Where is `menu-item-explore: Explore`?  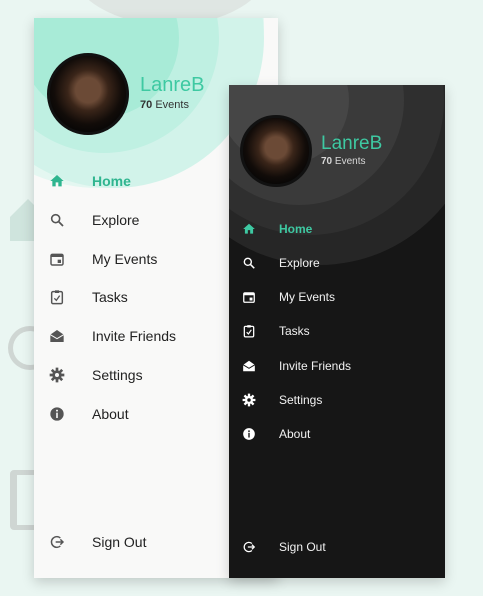
menu-item-explore: Explore is located at coordinates (337, 263).